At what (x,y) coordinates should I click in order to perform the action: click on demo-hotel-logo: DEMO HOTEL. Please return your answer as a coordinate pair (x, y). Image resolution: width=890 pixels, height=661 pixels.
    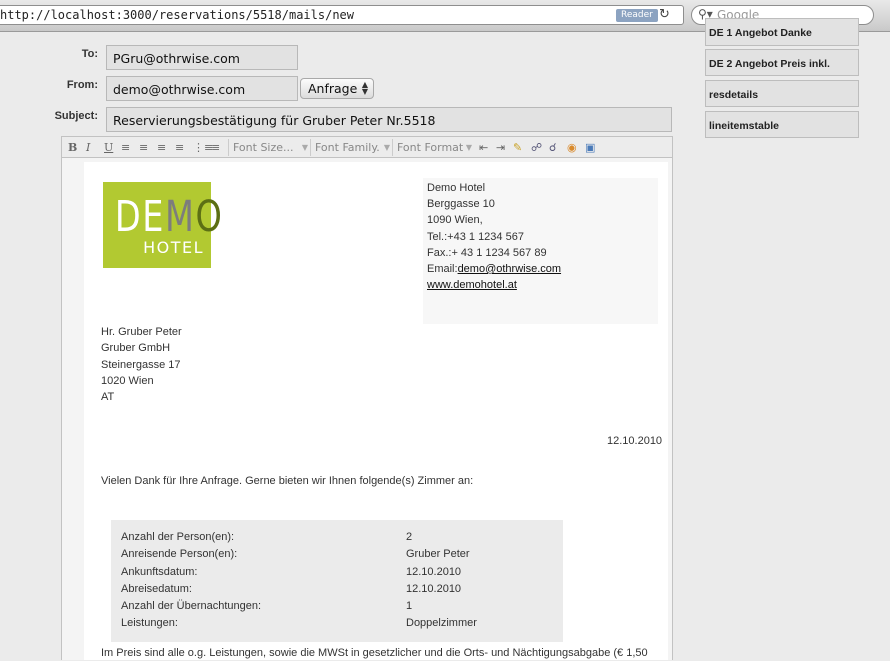
    Looking at the image, I should click on (163, 225).